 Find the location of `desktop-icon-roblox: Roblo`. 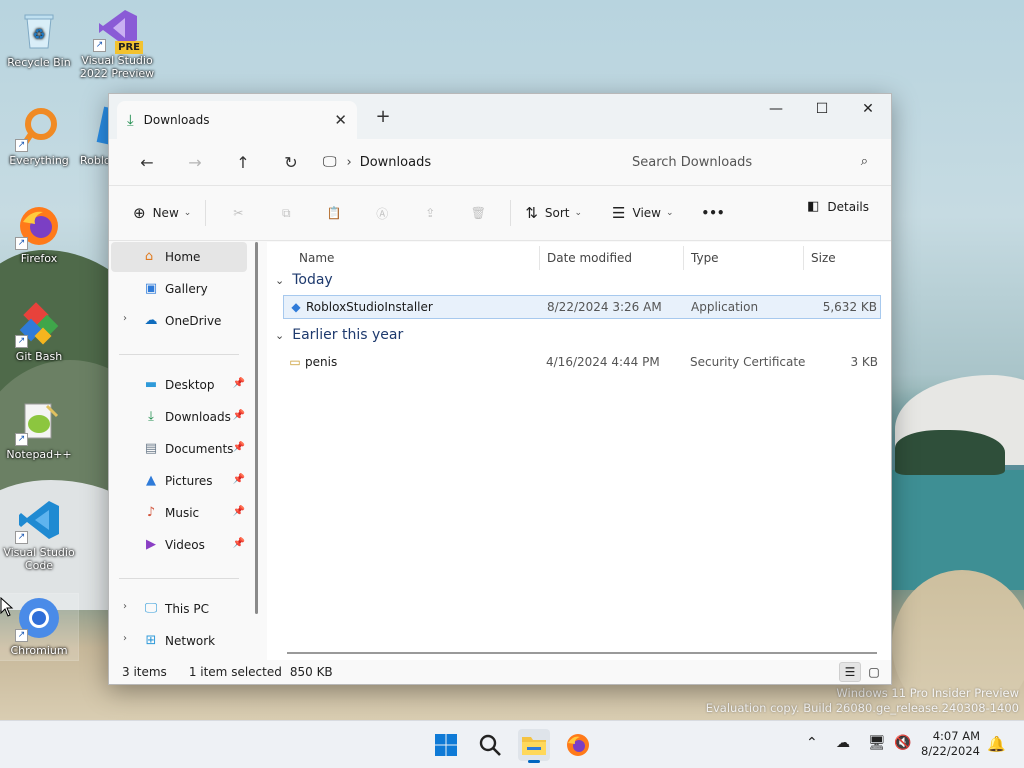

desktop-icon-roblox: Roblo is located at coordinates (90, 136).